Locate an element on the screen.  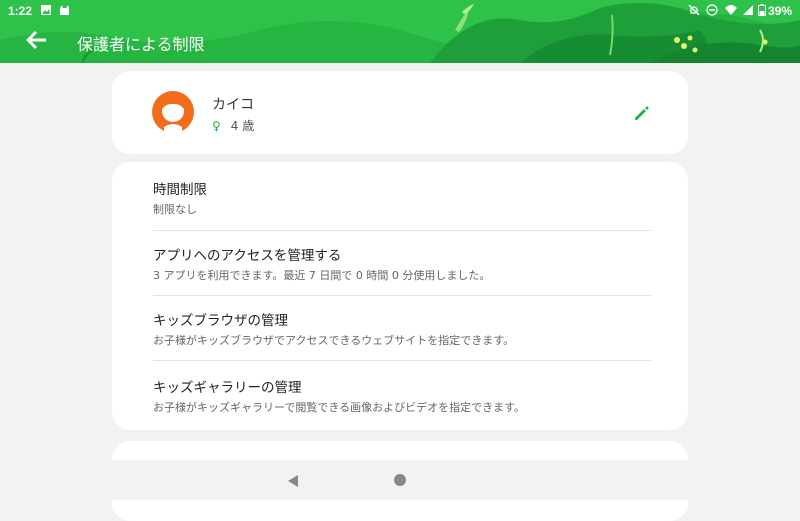
child-name: カイコ is located at coordinates (233, 105).